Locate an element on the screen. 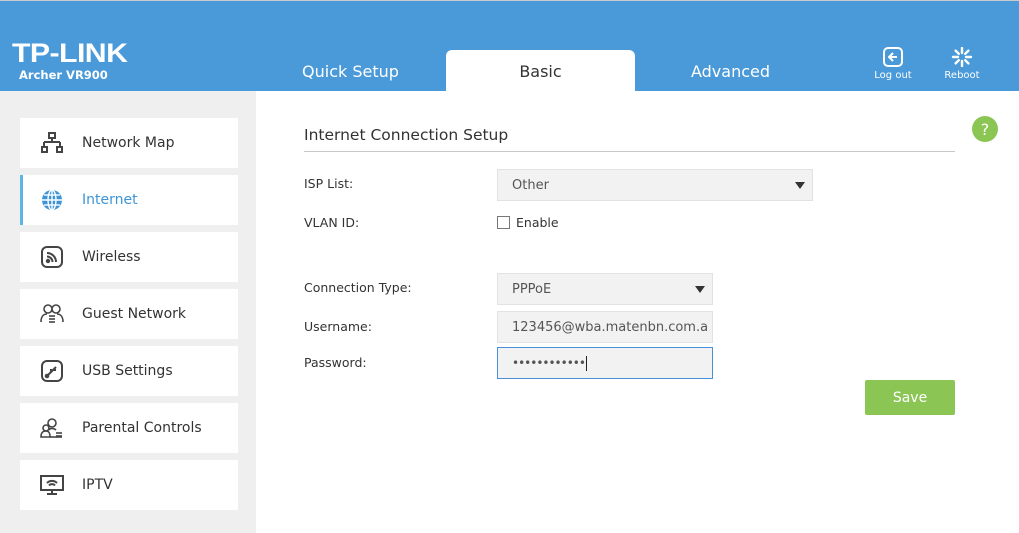 The height and width of the screenshot is (533, 1019). username-input: 123456@wba.matenbn.com.a is located at coordinates (605, 327).